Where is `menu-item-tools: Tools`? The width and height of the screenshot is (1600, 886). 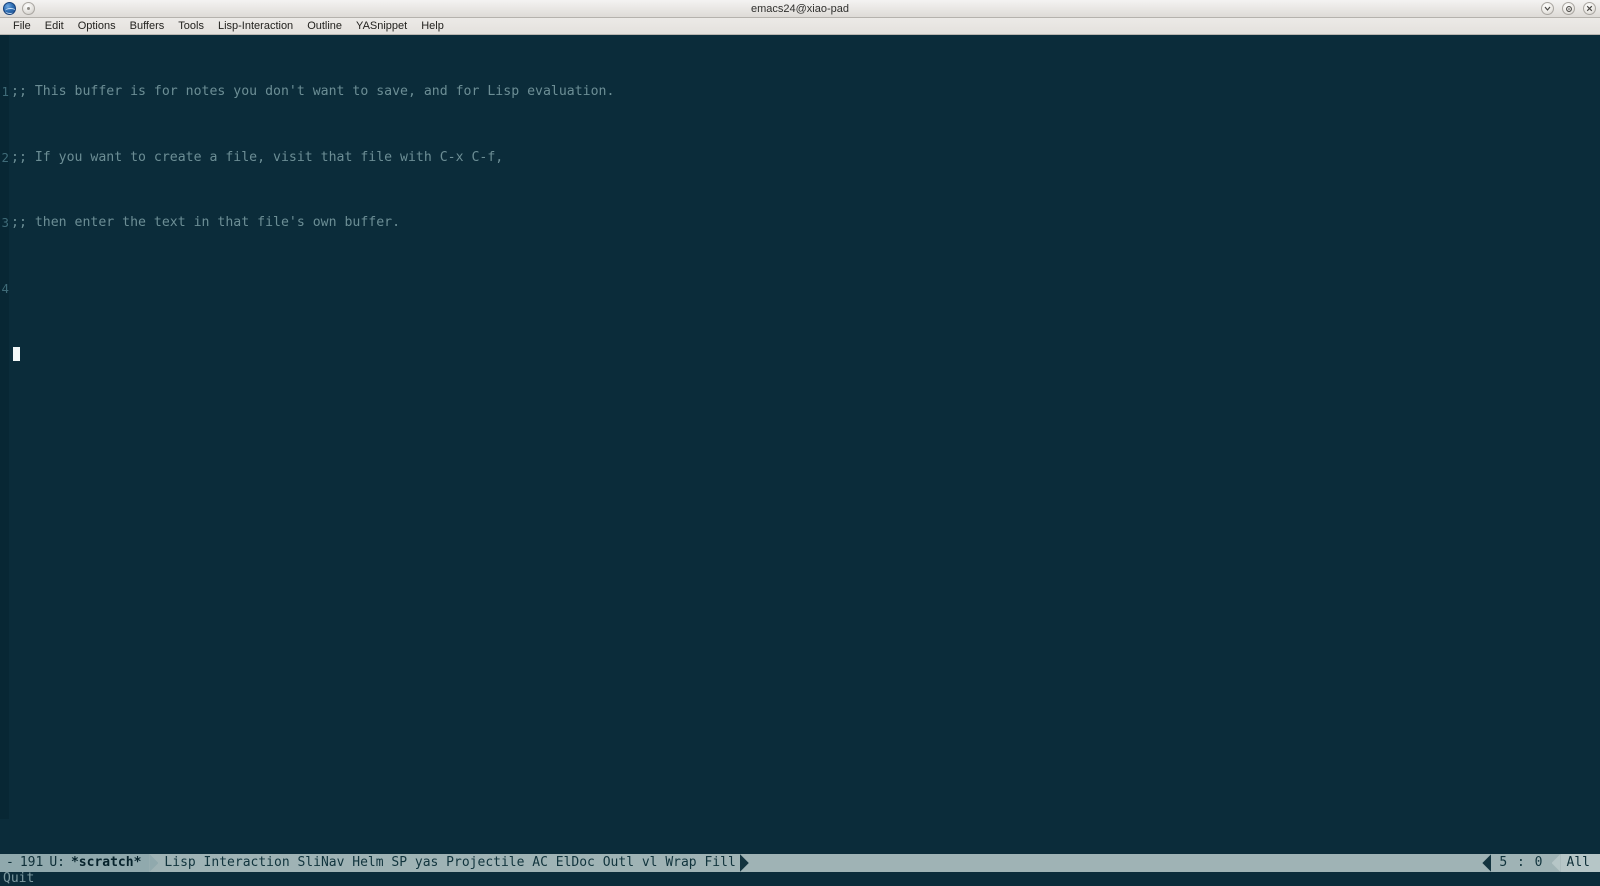
menu-item-tools: Tools is located at coordinates (191, 26).